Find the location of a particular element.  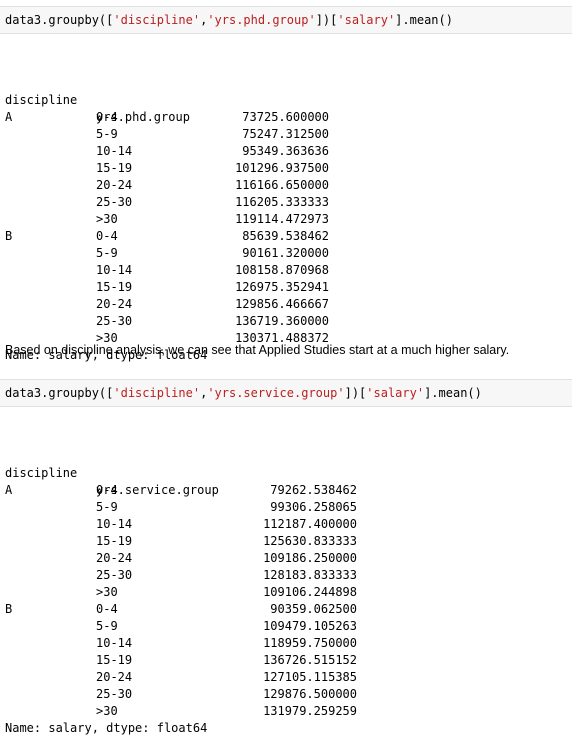

salary-value-cell: 118959.750000 is located at coordinates (310, 643).